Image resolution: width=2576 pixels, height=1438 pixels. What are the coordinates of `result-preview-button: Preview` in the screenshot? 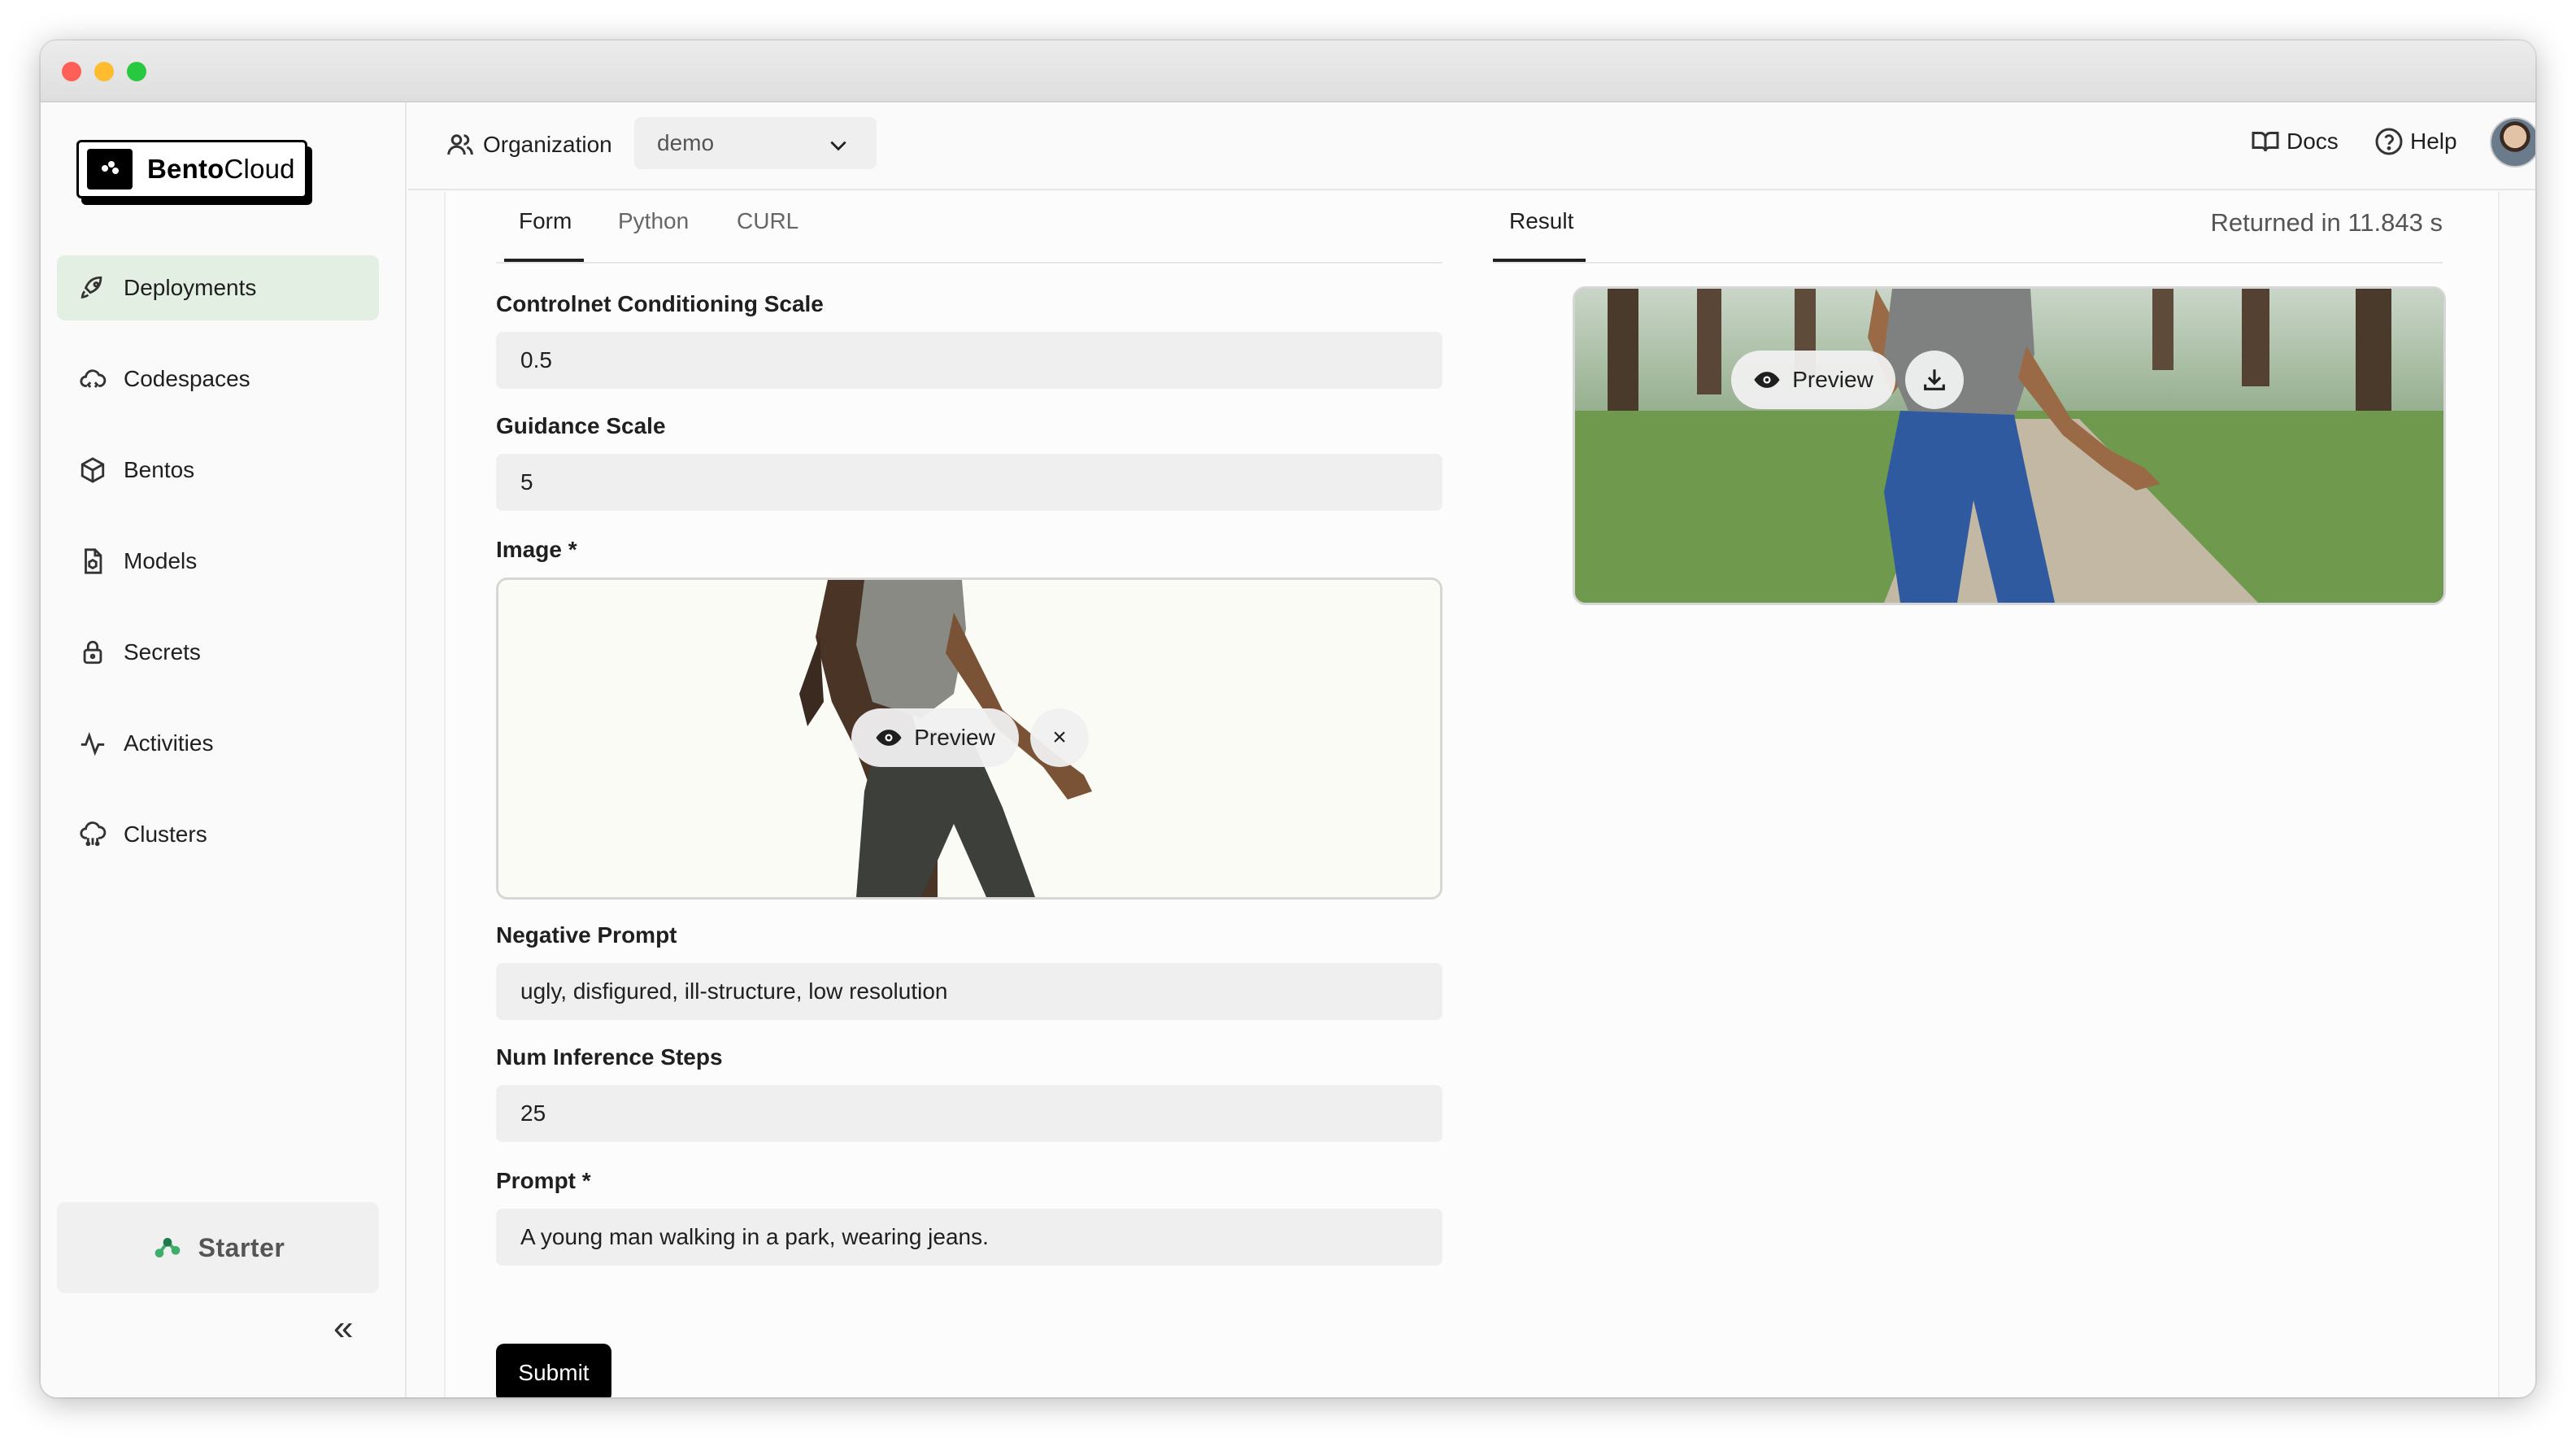 It's located at (1813, 380).